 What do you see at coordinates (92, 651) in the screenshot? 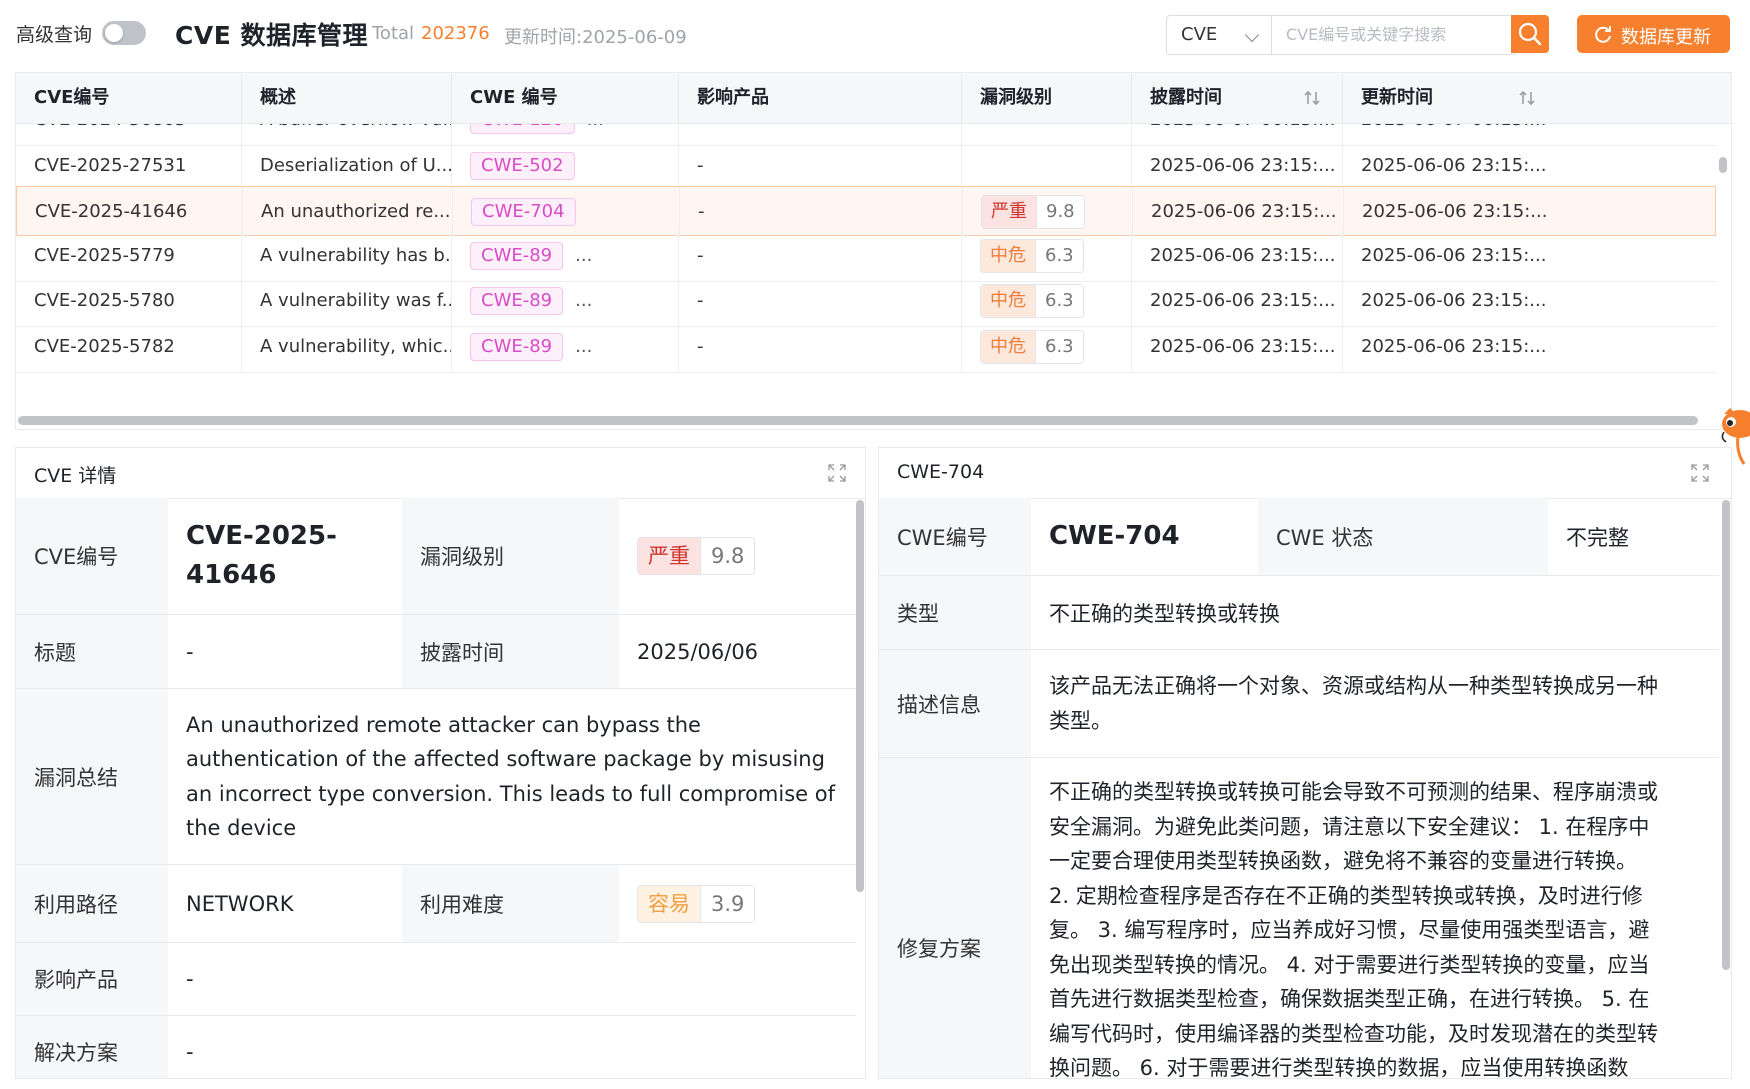
I see `title-label: 标题` at bounding box center [92, 651].